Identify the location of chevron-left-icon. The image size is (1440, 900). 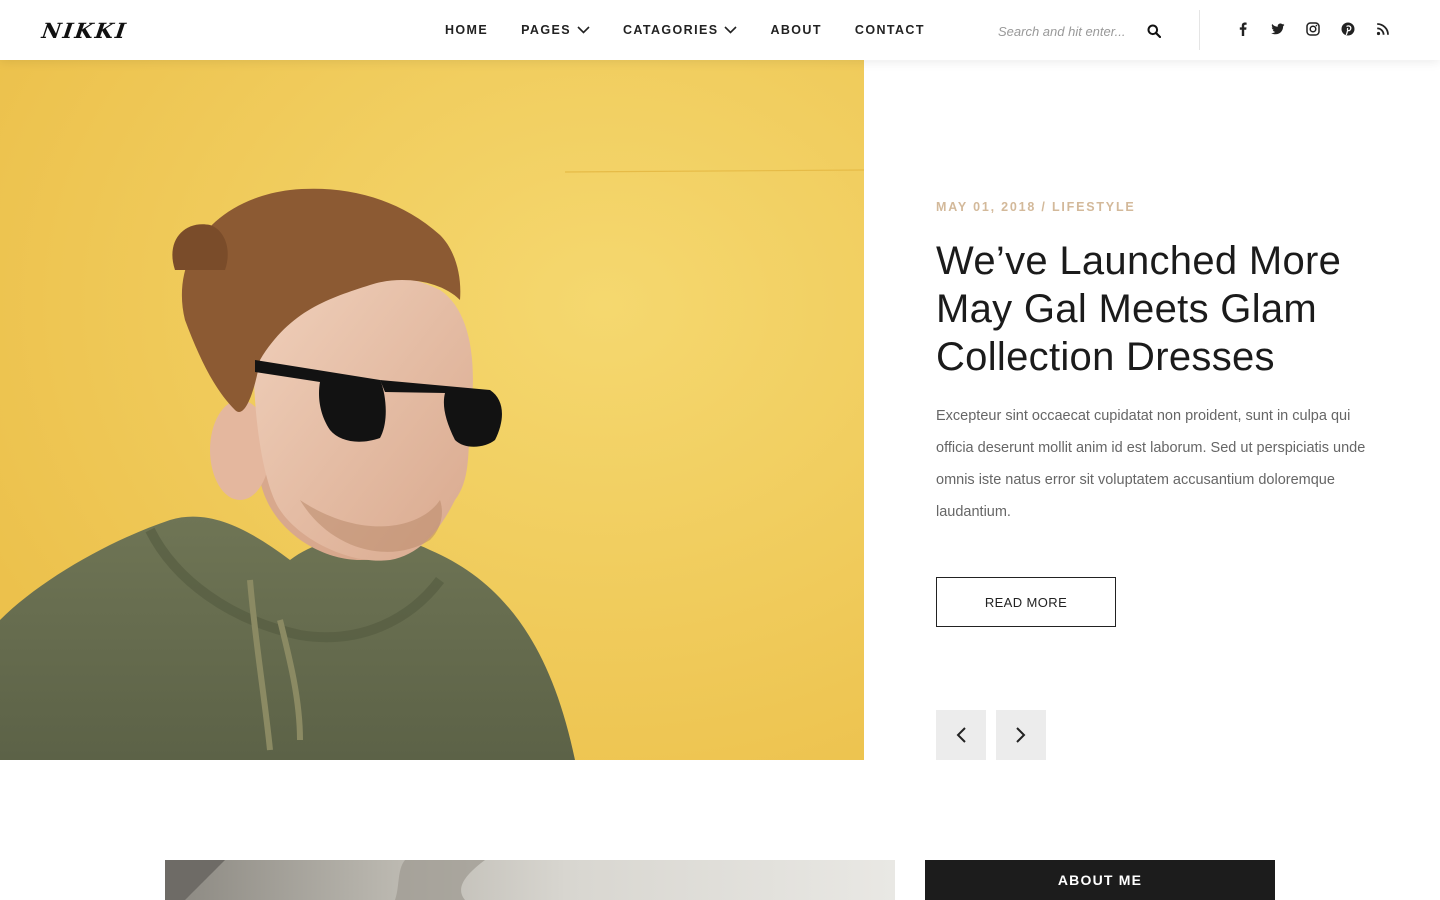
(961, 735).